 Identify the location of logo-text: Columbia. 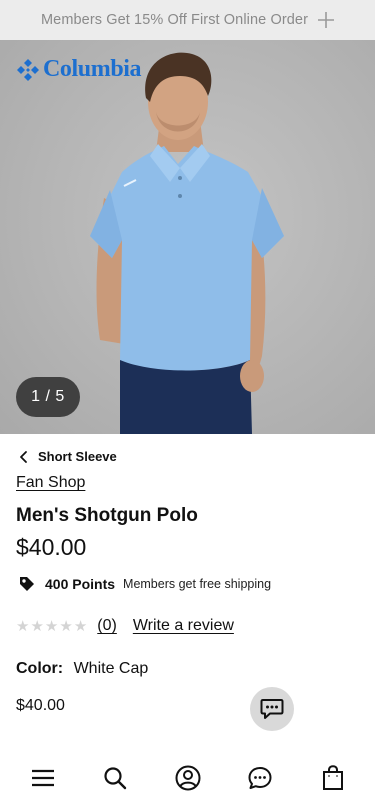
(92, 69).